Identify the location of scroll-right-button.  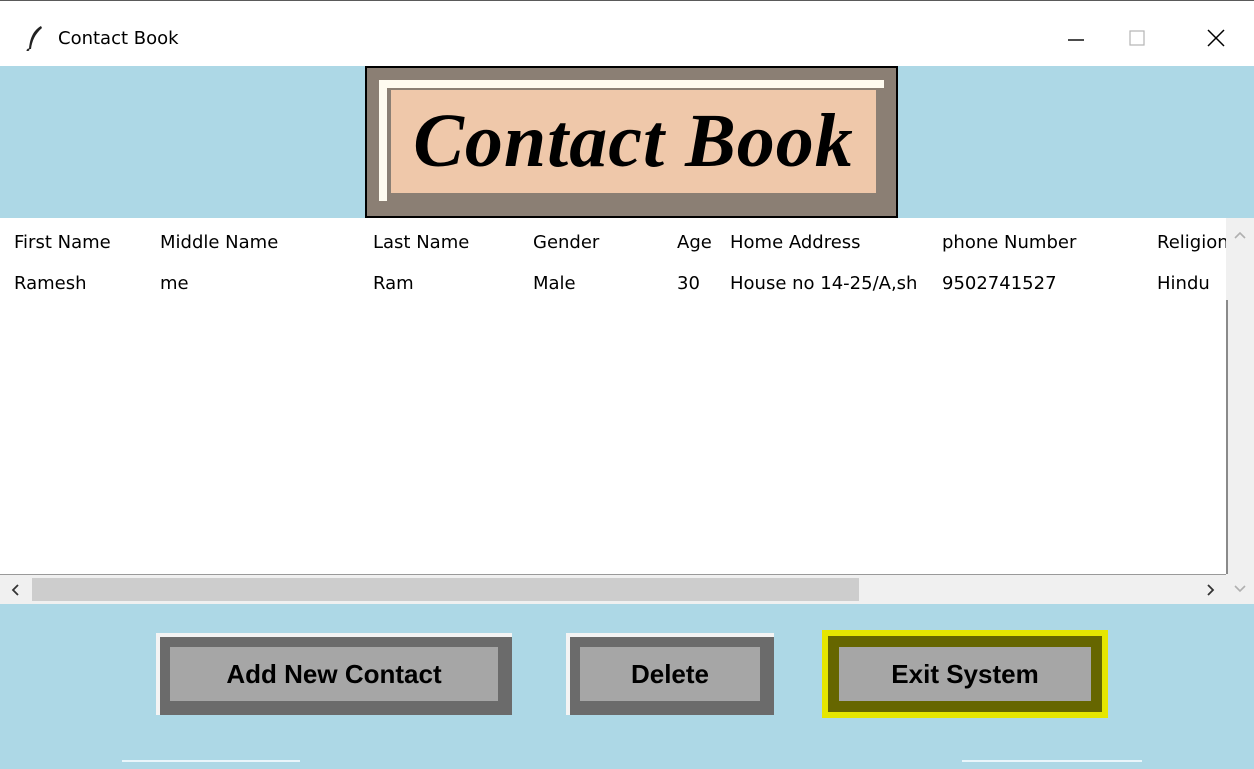
(1211, 590).